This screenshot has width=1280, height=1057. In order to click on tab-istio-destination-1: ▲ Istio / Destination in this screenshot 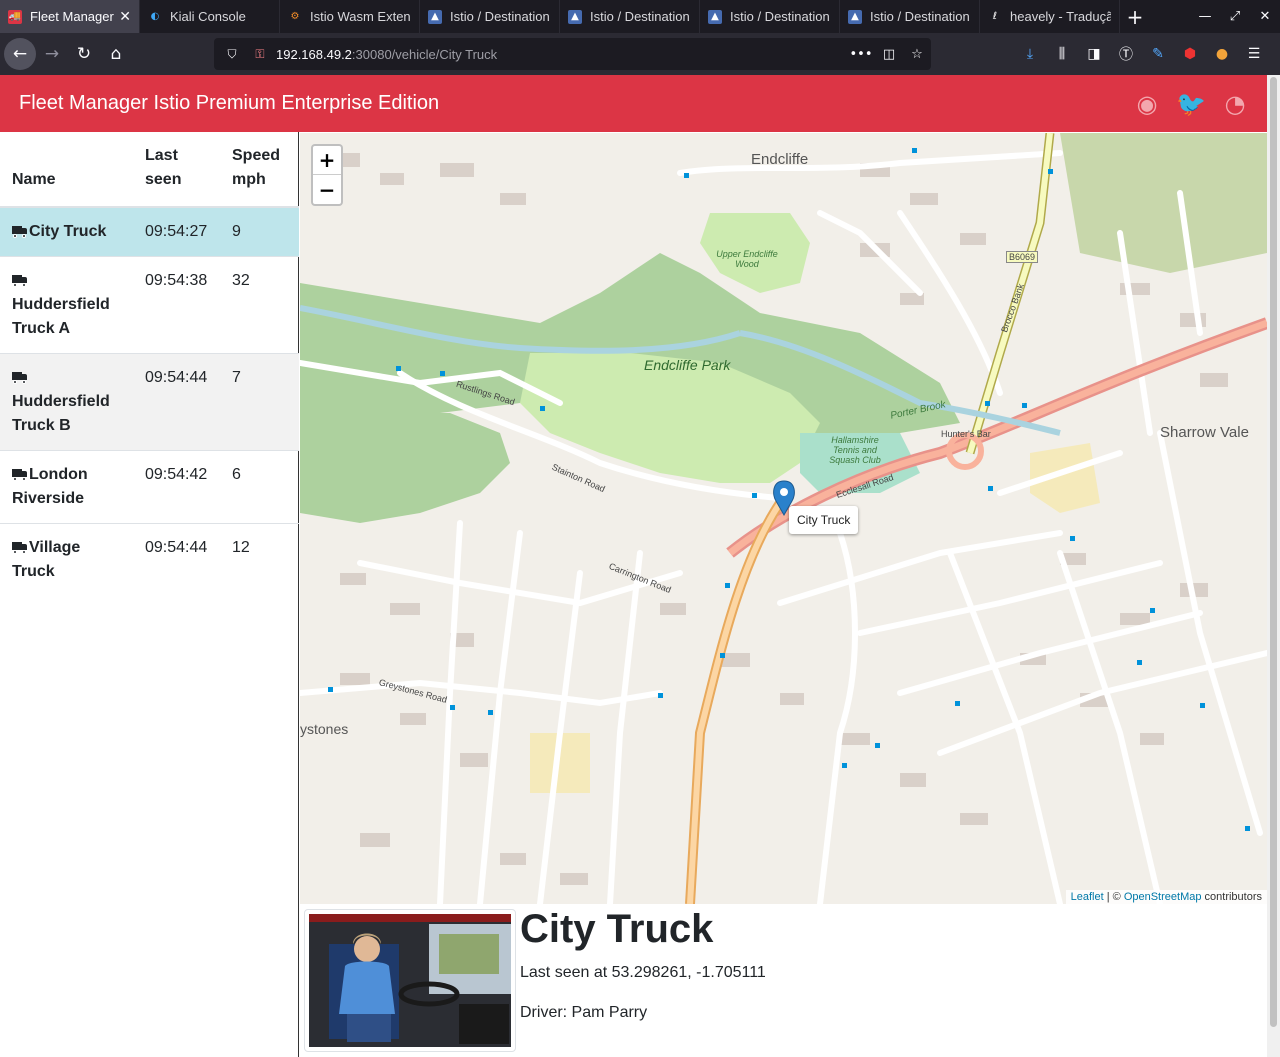, I will do `click(490, 16)`.